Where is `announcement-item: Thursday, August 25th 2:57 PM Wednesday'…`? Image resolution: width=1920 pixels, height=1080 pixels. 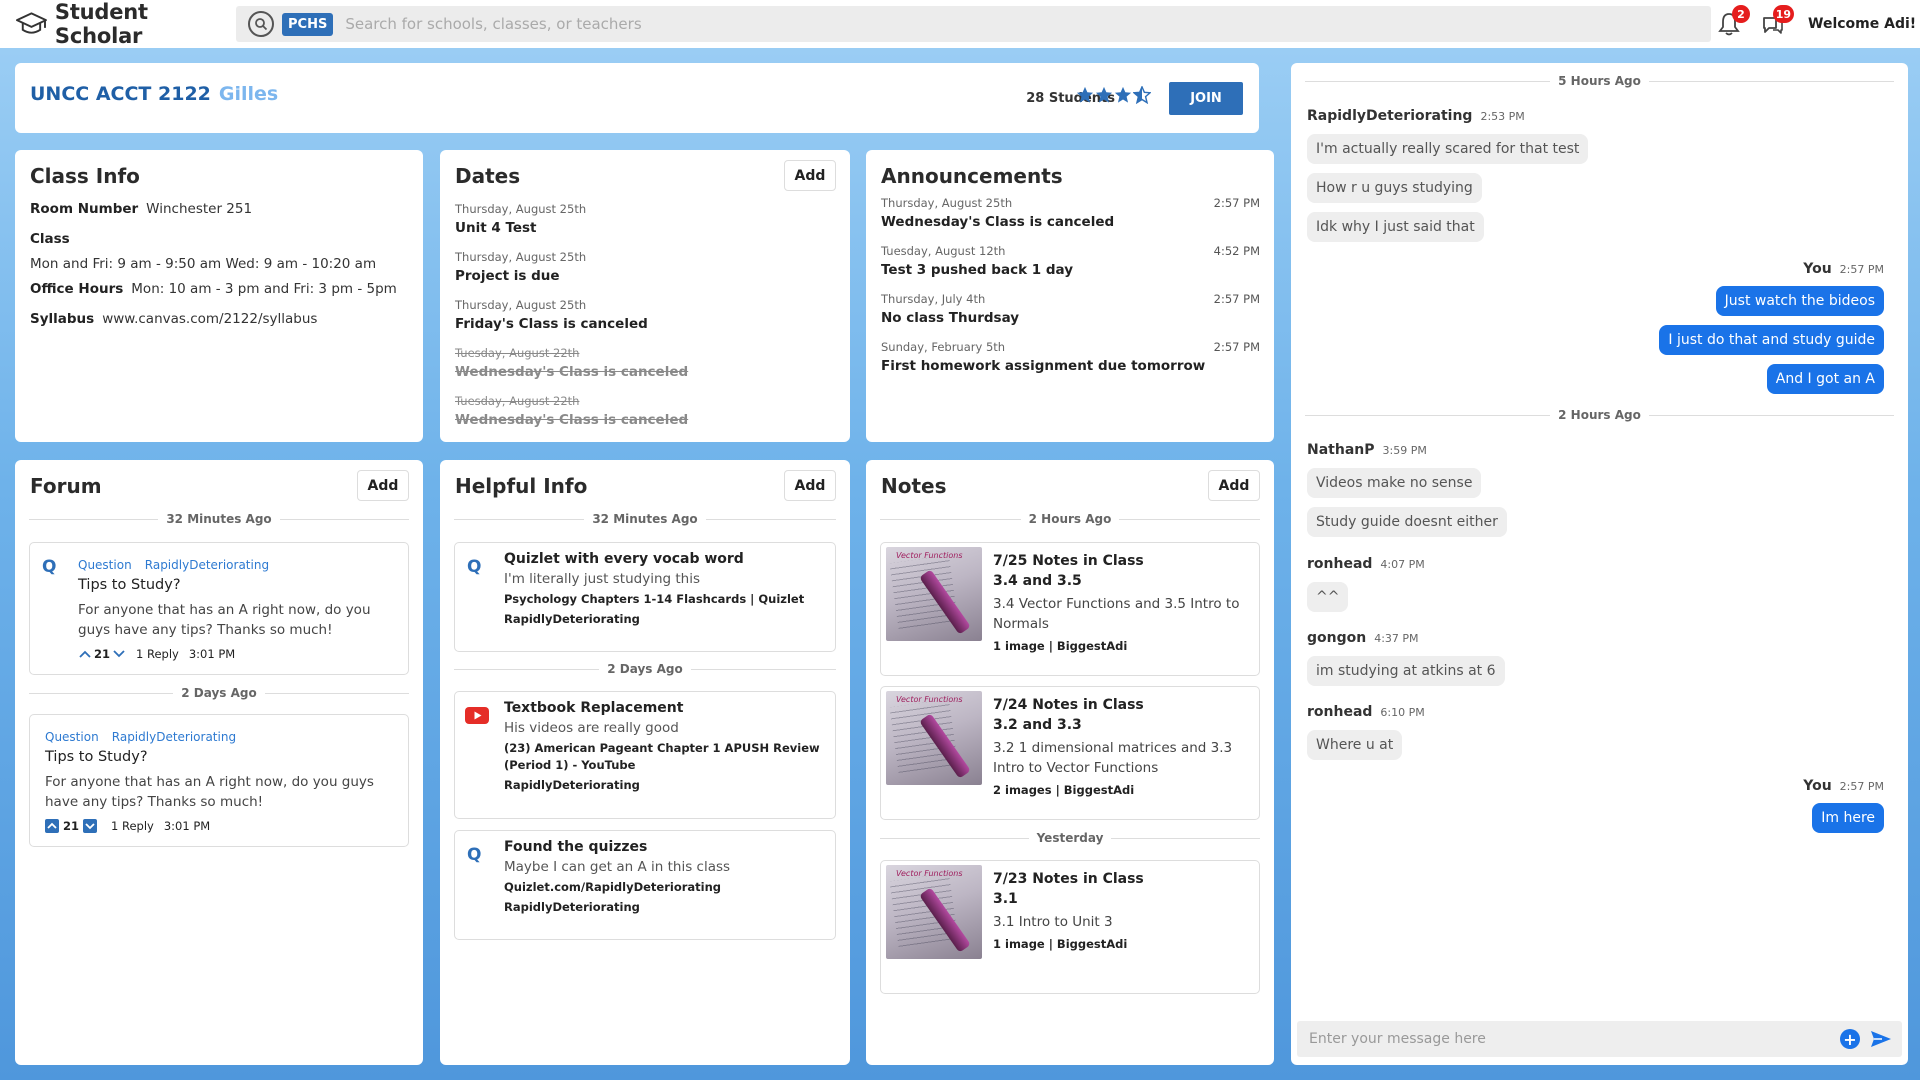
announcement-item: Thursday, August 25th 2:57 PM Wednesday'… is located at coordinates (1070, 213).